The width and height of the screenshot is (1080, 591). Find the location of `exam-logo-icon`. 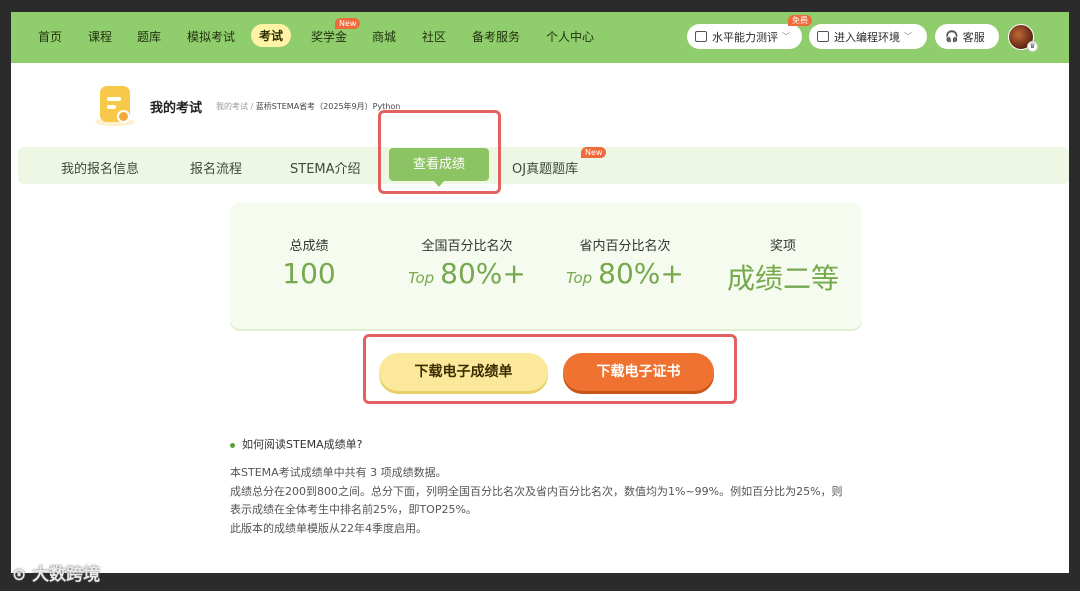

exam-logo-icon is located at coordinates (115, 105).